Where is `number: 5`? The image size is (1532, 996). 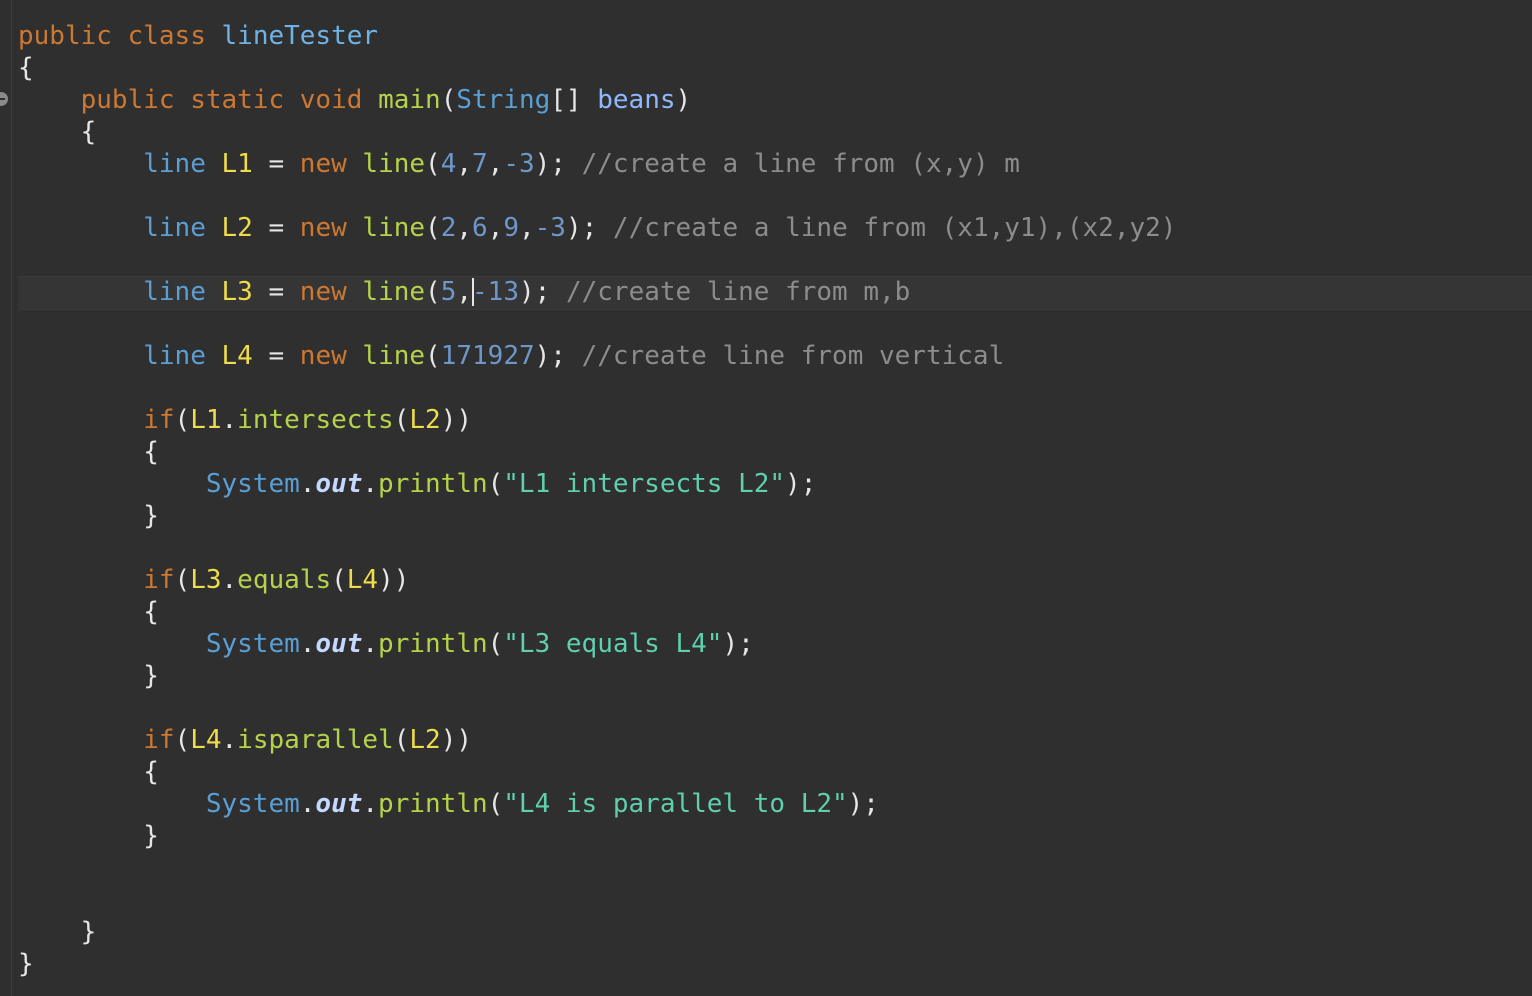 number: 5 is located at coordinates (448, 292).